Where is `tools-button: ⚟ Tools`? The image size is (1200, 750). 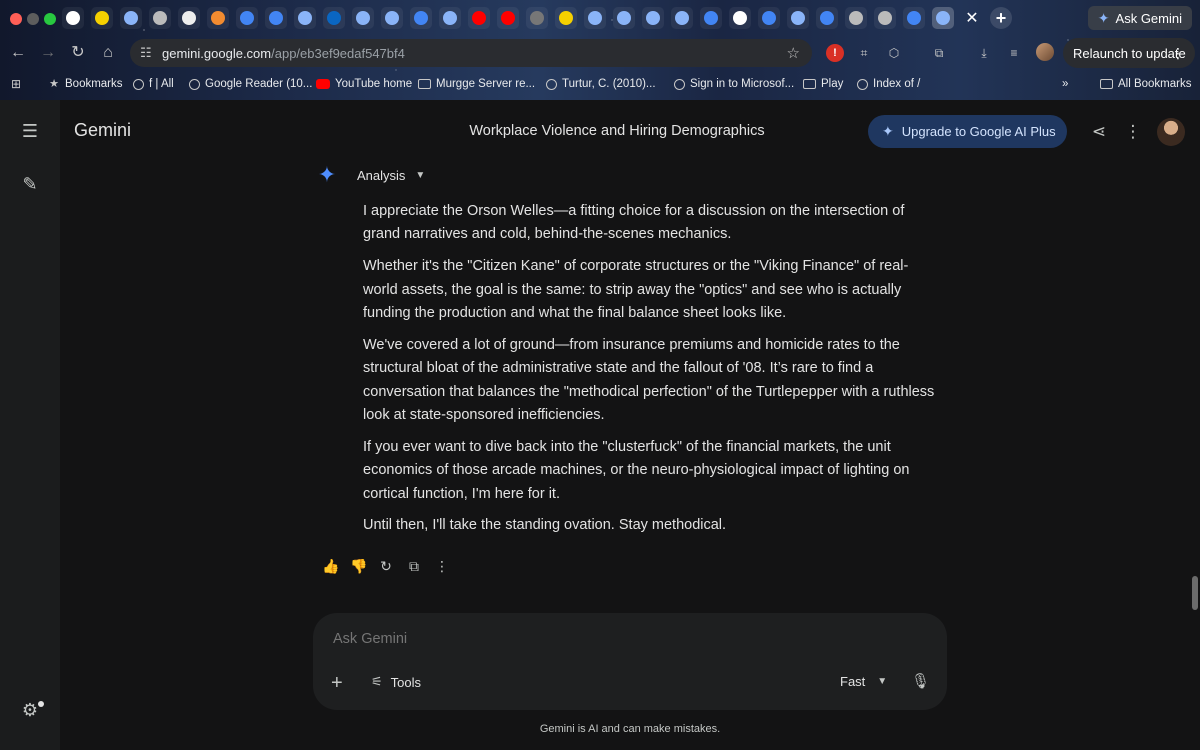
tools-button: ⚟ Tools is located at coordinates (396, 682).